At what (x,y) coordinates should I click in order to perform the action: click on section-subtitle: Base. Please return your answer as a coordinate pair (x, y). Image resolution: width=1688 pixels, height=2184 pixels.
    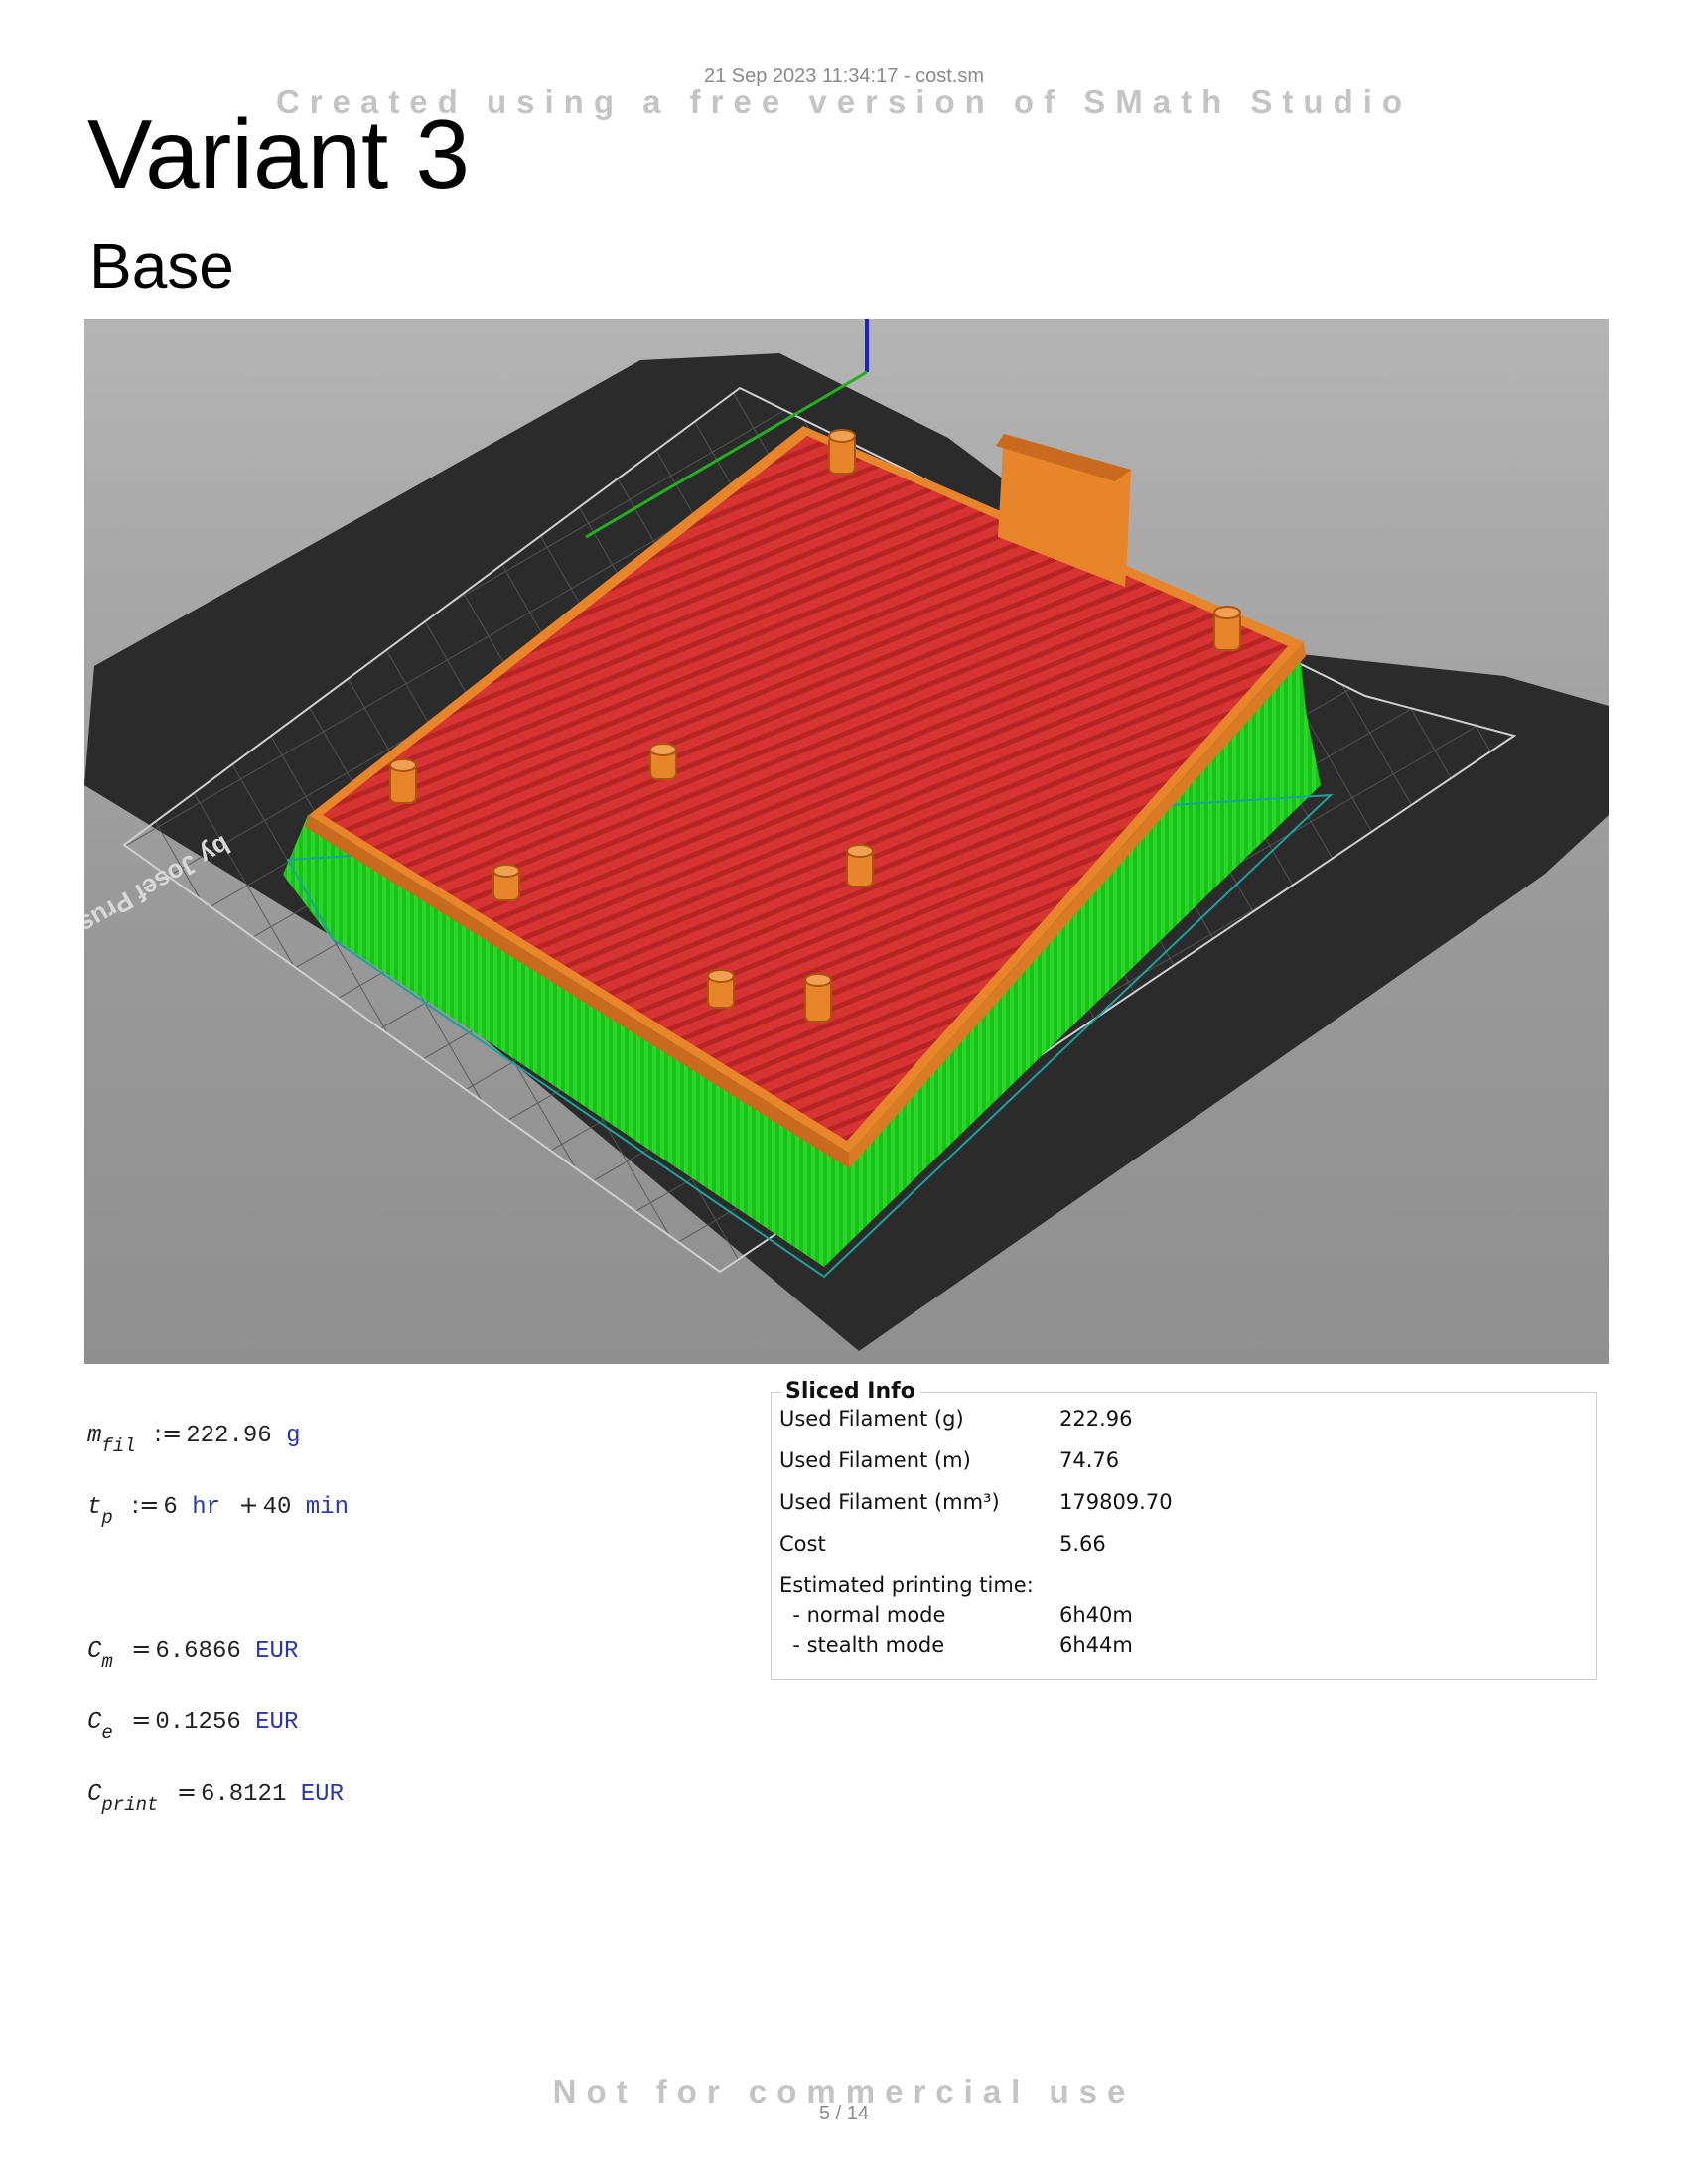
    Looking at the image, I should click on (161, 266).